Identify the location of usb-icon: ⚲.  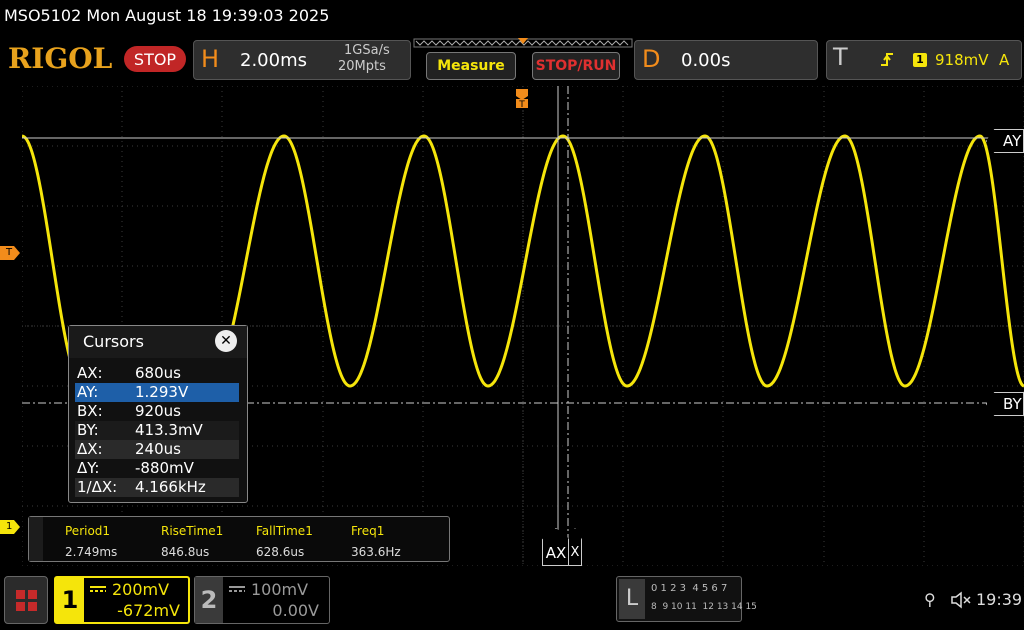
(930, 599).